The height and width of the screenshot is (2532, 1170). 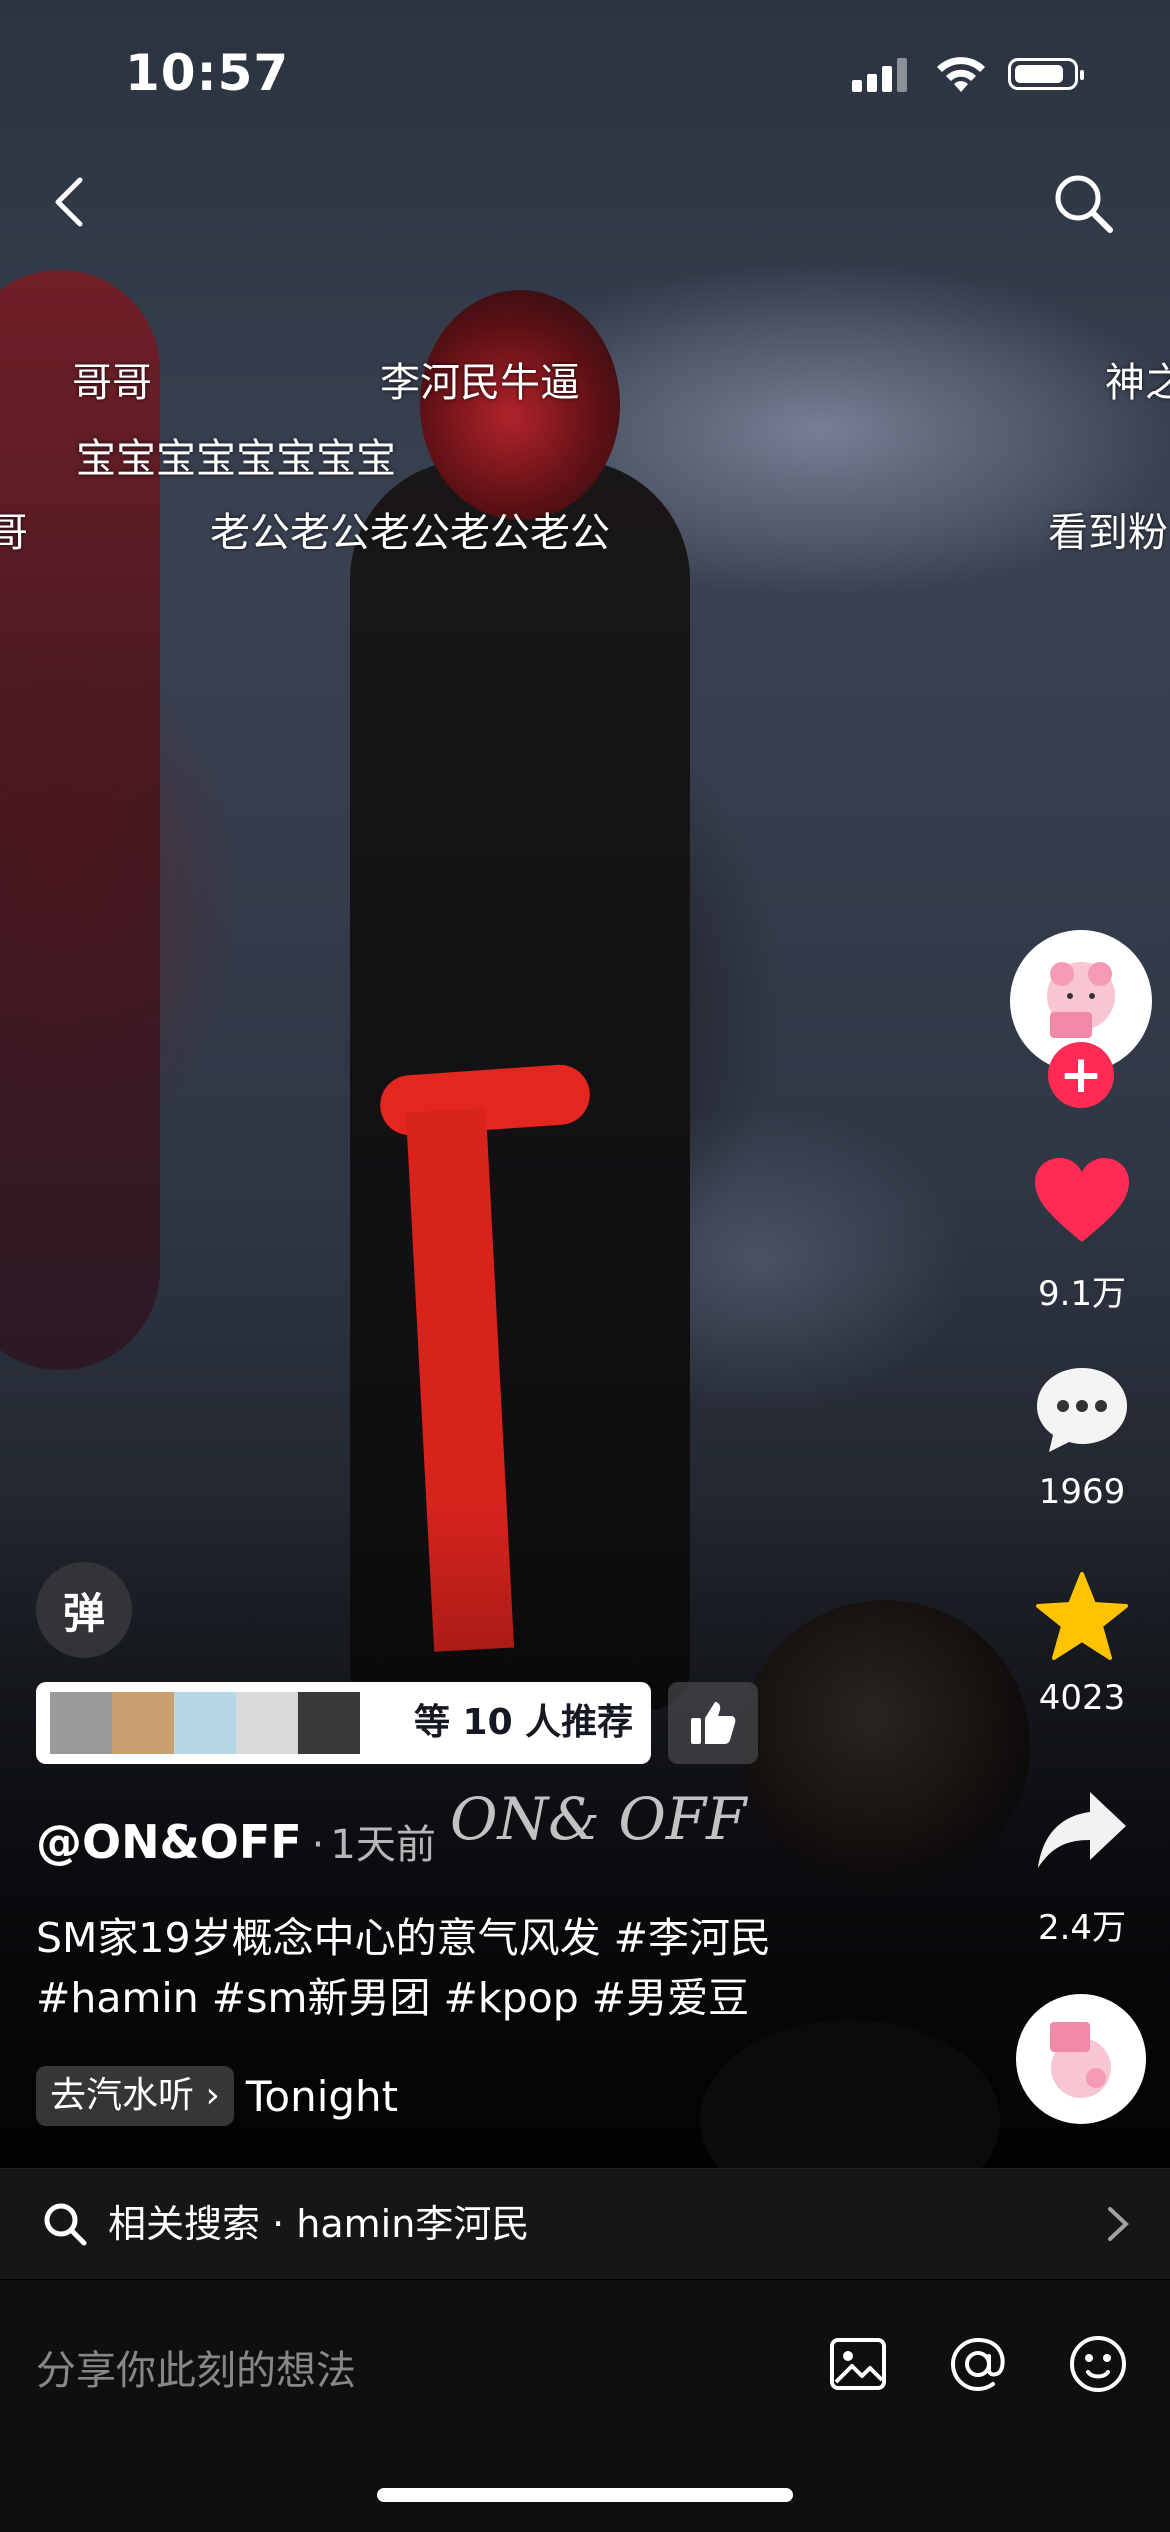 I want to click on danmaku-toggle-button: 弹, so click(x=84, y=1610).